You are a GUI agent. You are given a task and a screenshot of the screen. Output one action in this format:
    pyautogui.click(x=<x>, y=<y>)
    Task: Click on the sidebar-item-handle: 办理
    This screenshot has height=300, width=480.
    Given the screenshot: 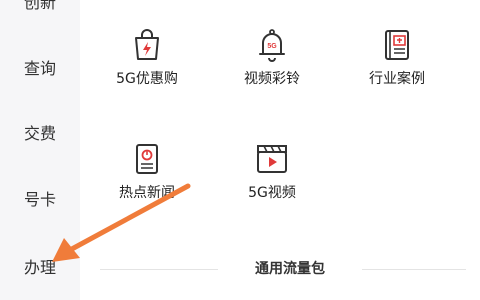 What is the action you would take?
    pyautogui.click(x=40, y=268)
    